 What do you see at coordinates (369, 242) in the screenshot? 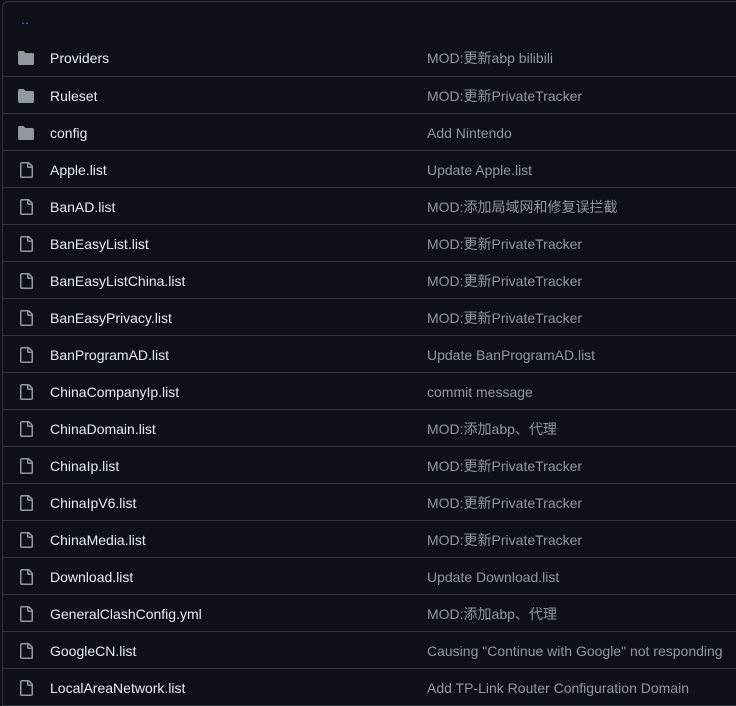
I see `file-row: BanEasyList.list MOD:更新PrivateTracker` at bounding box center [369, 242].